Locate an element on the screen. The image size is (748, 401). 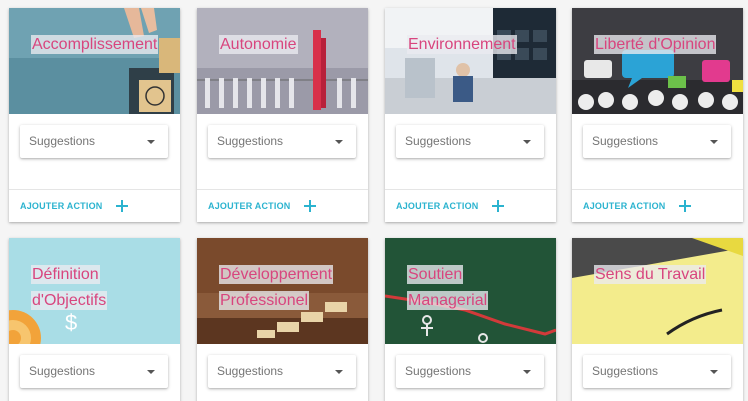
card-autonomie: Autonomie Suggestions AJOUTER ACTION is located at coordinates (282, 115).